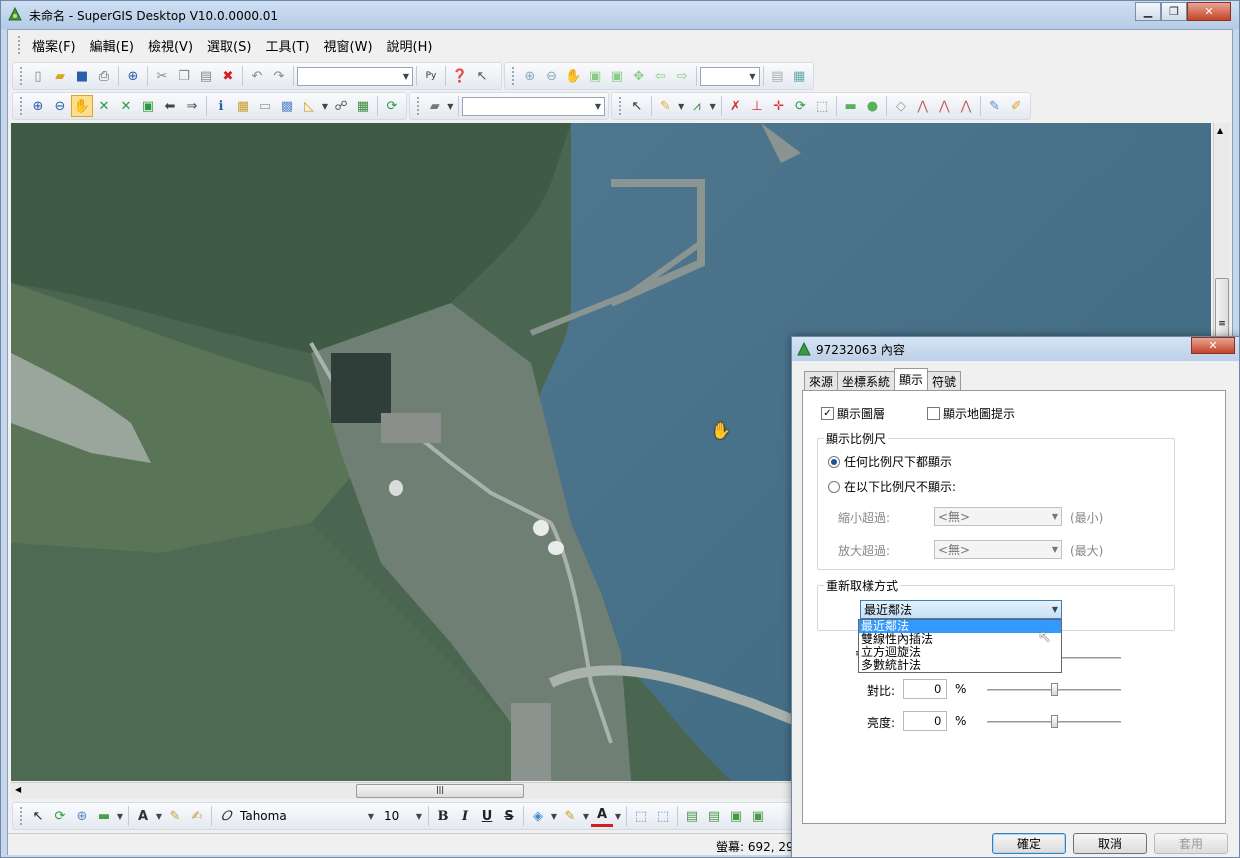 The width and height of the screenshot is (1240, 858). I want to click on zoom-out-icon: ⊖, so click(60, 106).